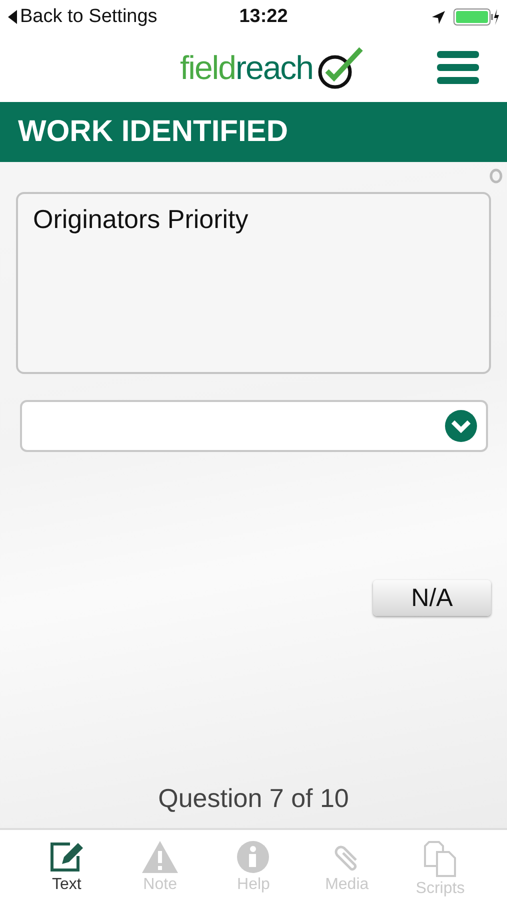 The width and height of the screenshot is (507, 900). I want to click on edit-icon, so click(67, 857).